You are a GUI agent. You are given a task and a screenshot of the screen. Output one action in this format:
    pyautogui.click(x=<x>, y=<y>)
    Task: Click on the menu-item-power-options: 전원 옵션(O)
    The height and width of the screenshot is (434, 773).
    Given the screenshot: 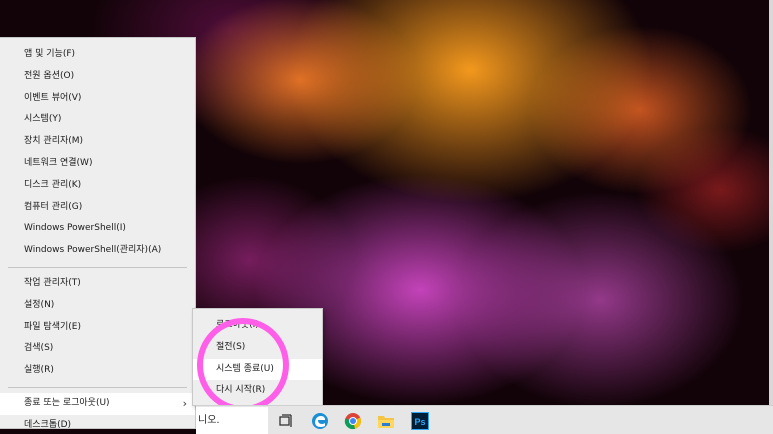 What is the action you would take?
    pyautogui.click(x=97, y=77)
    